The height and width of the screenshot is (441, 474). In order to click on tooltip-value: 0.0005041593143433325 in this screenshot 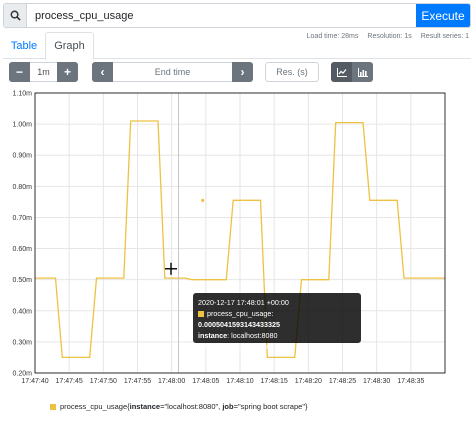, I will do `click(239, 324)`.